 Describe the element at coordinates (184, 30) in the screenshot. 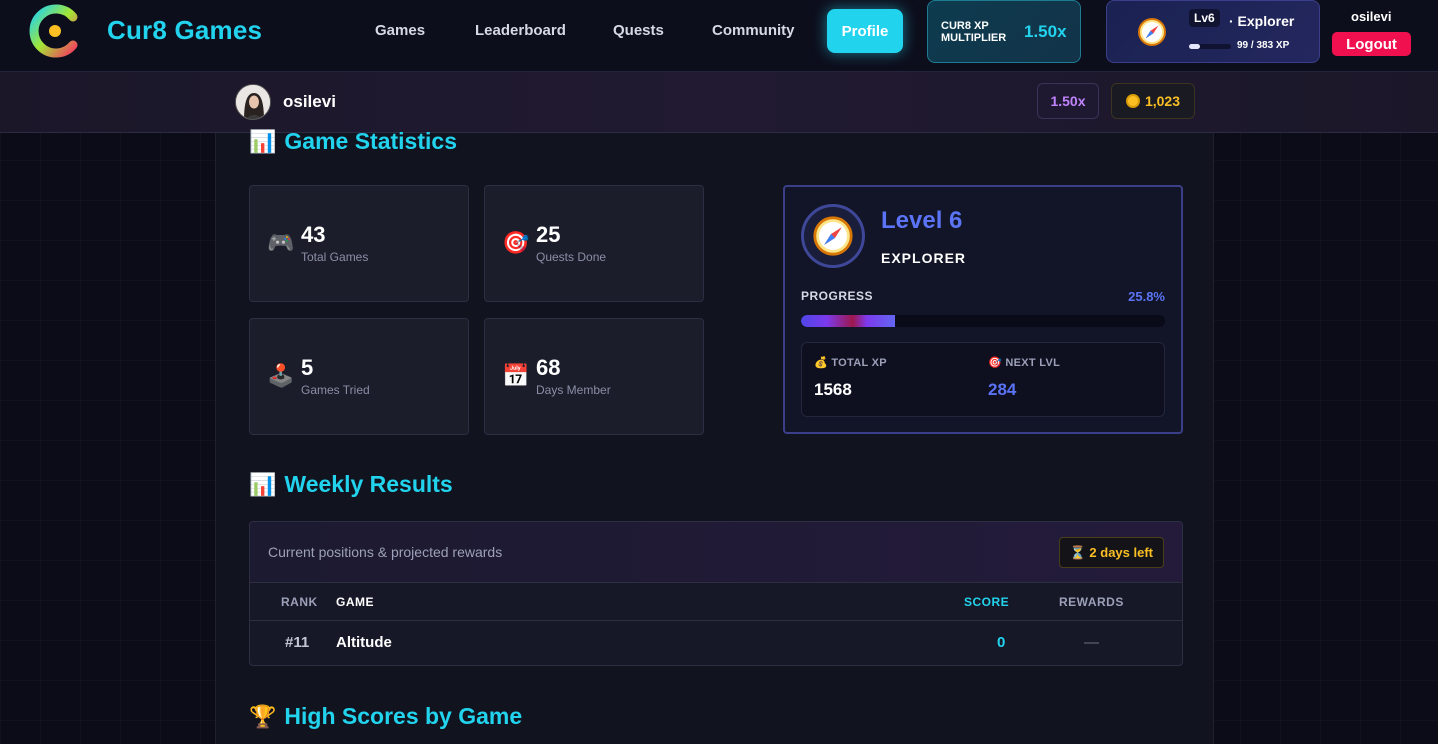

I see `brand-name: Cur8 Games` at that location.